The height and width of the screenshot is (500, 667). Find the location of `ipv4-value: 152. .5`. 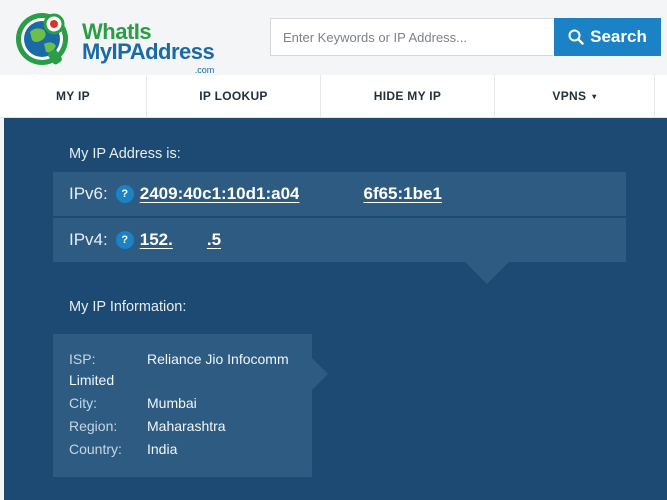

ipv4-value: 152. .5 is located at coordinates (180, 240).